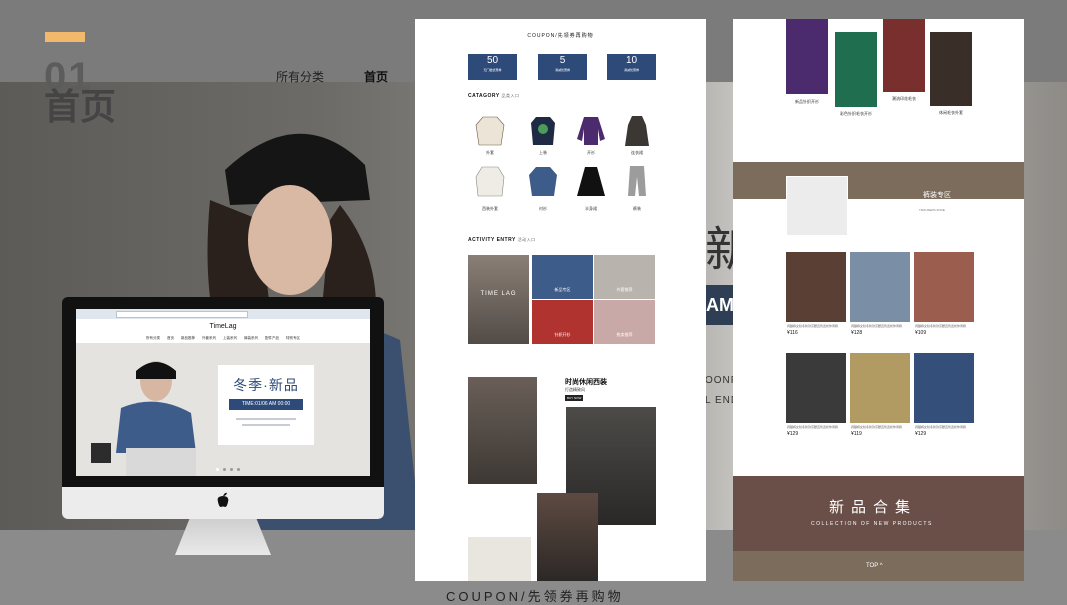  What do you see at coordinates (857, 333) in the screenshot?
I see `product-price: ¥128` at bounding box center [857, 333].